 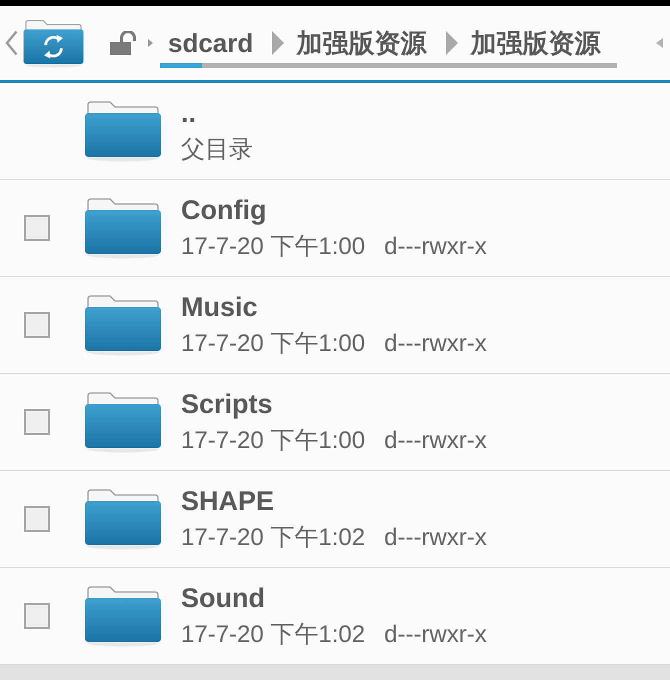 What do you see at coordinates (224, 210) in the screenshot?
I see `folder-name: Config` at bounding box center [224, 210].